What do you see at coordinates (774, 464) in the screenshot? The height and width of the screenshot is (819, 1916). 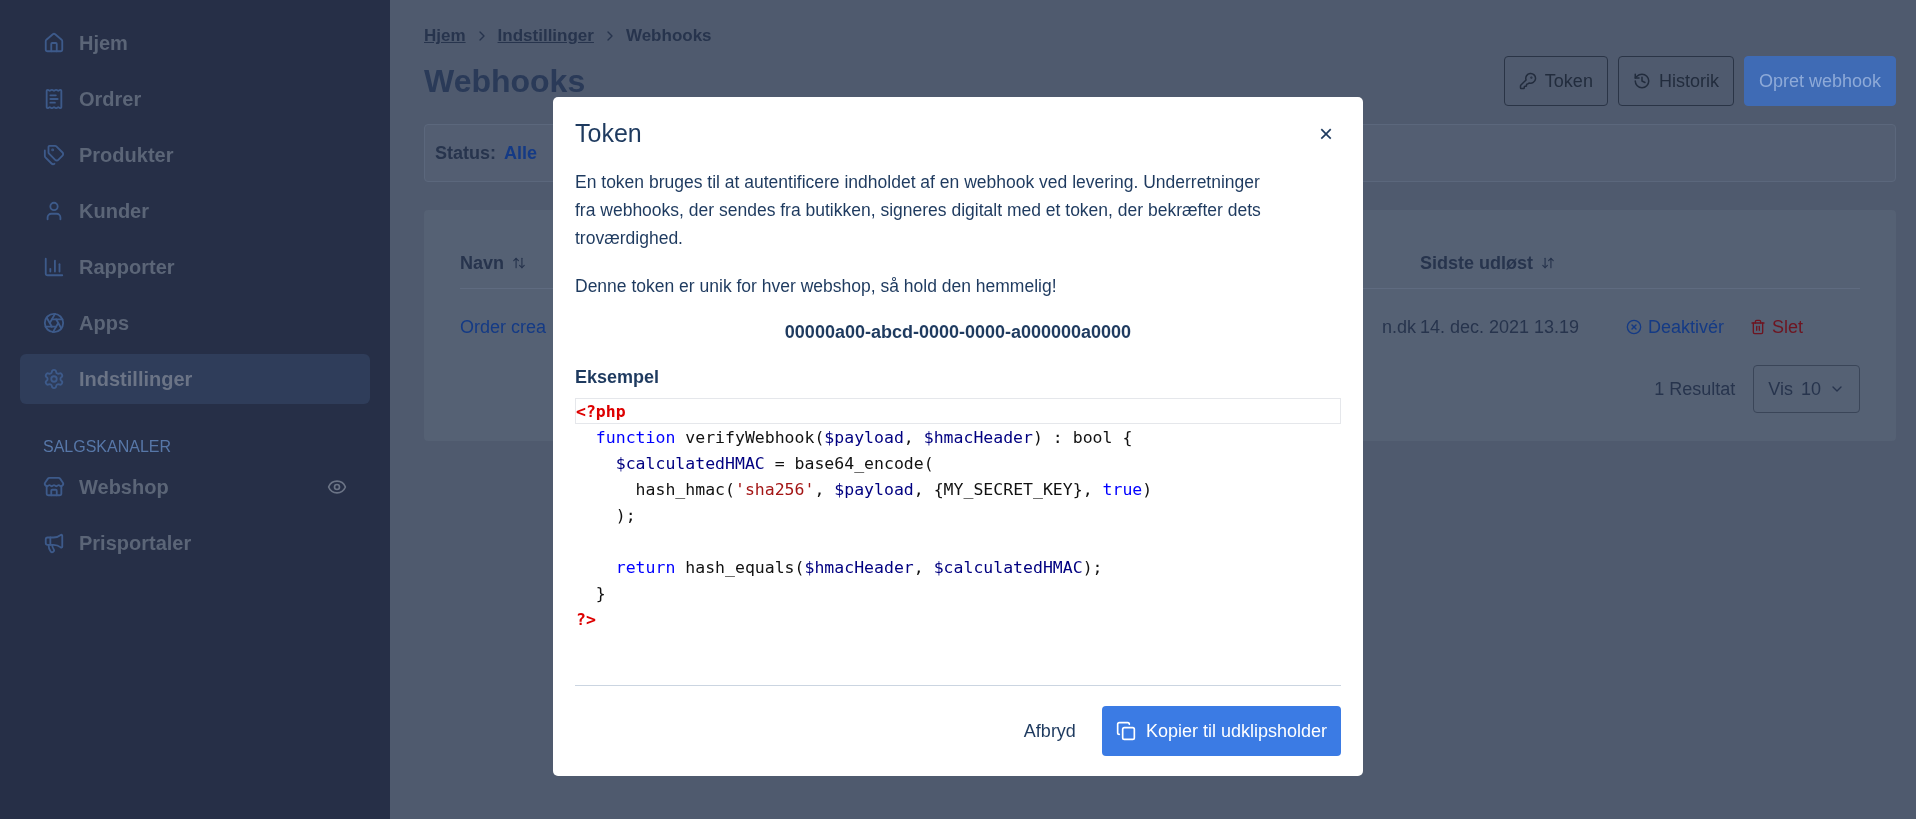 I see `code-line: $calculatedHMAC = base64_encode(` at bounding box center [774, 464].